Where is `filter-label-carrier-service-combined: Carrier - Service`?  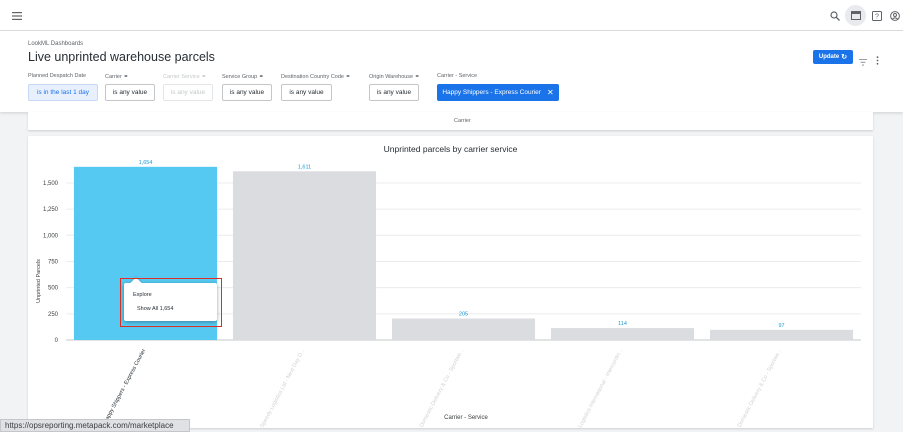
filter-label-carrier-service-combined: Carrier - Service is located at coordinates (457, 76).